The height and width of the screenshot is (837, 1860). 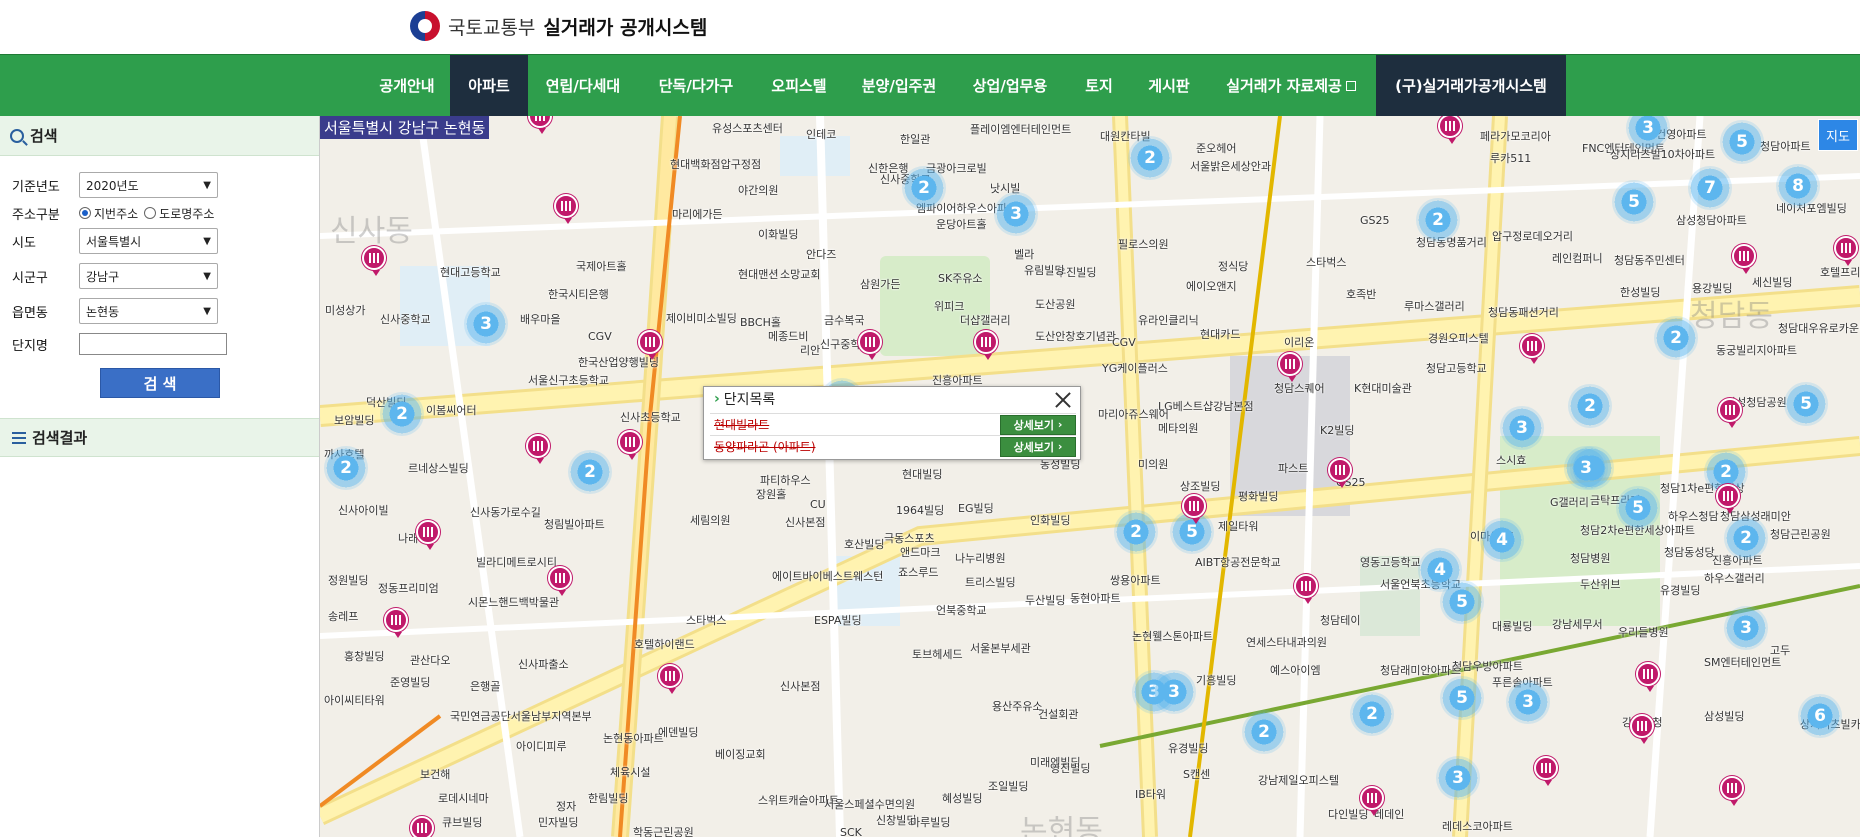 What do you see at coordinates (354, 700) in the screenshot?
I see `map-place-label: 아이씨티타워` at bounding box center [354, 700].